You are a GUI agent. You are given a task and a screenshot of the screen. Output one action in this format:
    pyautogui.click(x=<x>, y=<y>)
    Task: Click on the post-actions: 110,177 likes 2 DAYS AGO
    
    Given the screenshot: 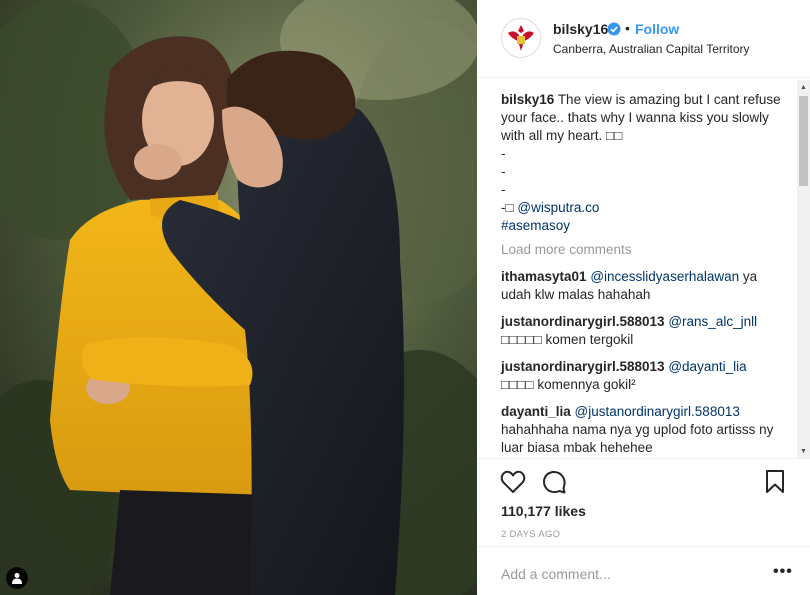 What is the action you would take?
    pyautogui.click(x=643, y=502)
    